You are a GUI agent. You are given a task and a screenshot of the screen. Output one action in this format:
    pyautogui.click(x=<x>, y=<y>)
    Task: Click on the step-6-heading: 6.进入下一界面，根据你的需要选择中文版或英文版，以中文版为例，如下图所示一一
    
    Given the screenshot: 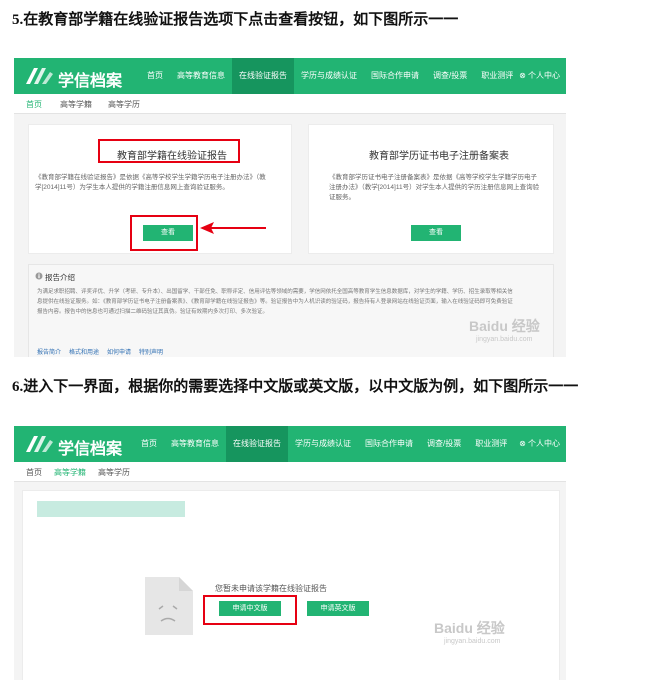 What is the action you would take?
    pyautogui.click(x=295, y=387)
    